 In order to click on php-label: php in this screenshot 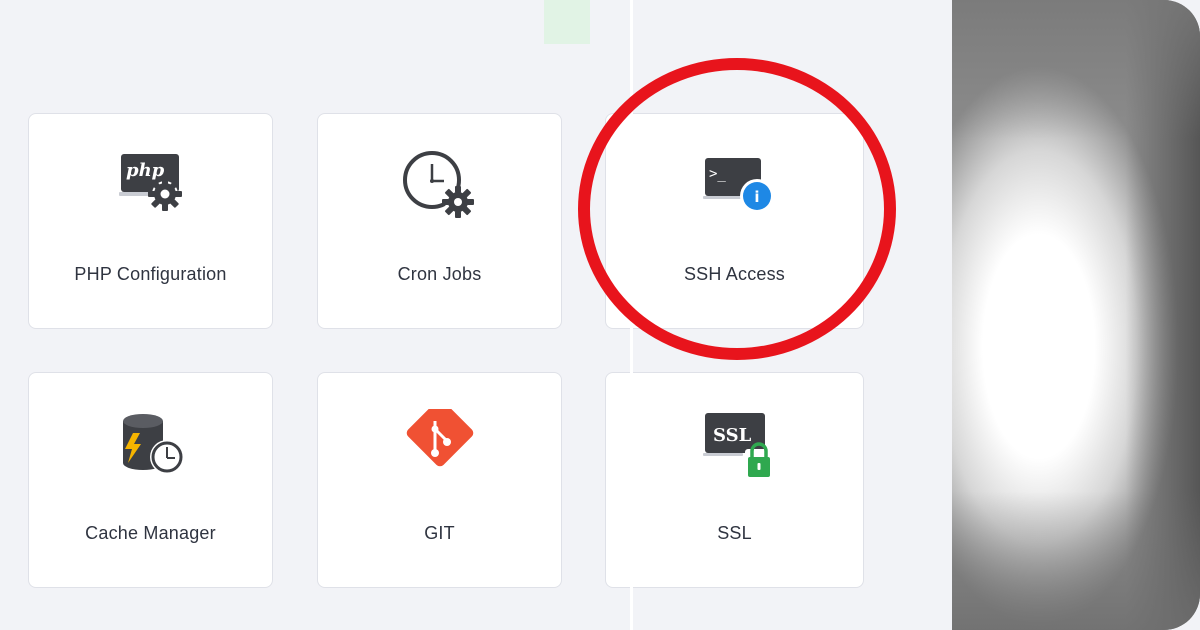, I will do `click(145, 170)`.